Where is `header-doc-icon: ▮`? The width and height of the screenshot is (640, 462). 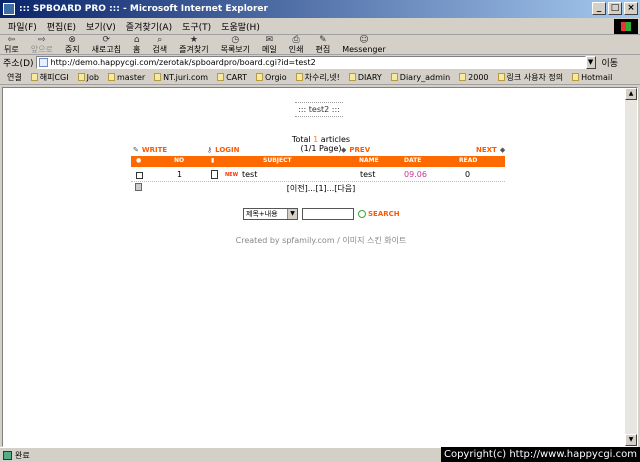
header-doc-icon: ▮ is located at coordinates (213, 160).